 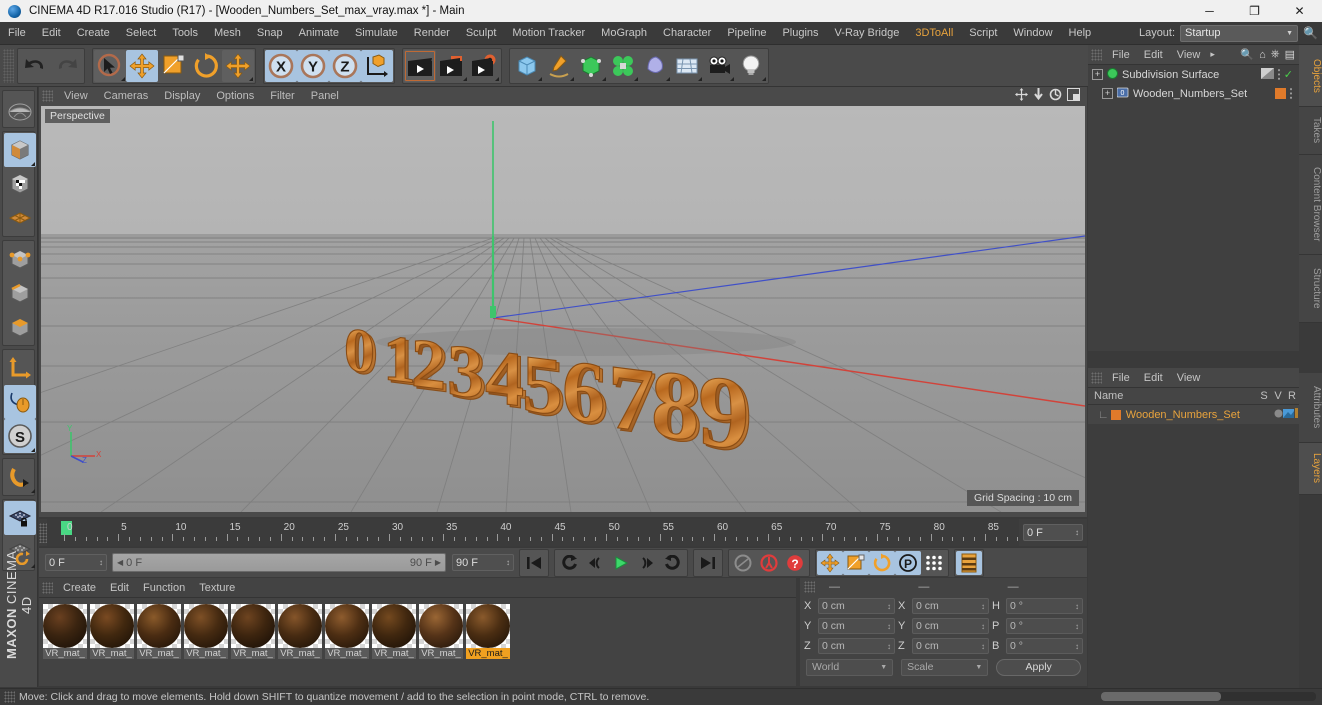 I want to click on viewport-menu-panel: Panel, so click(x=325, y=96).